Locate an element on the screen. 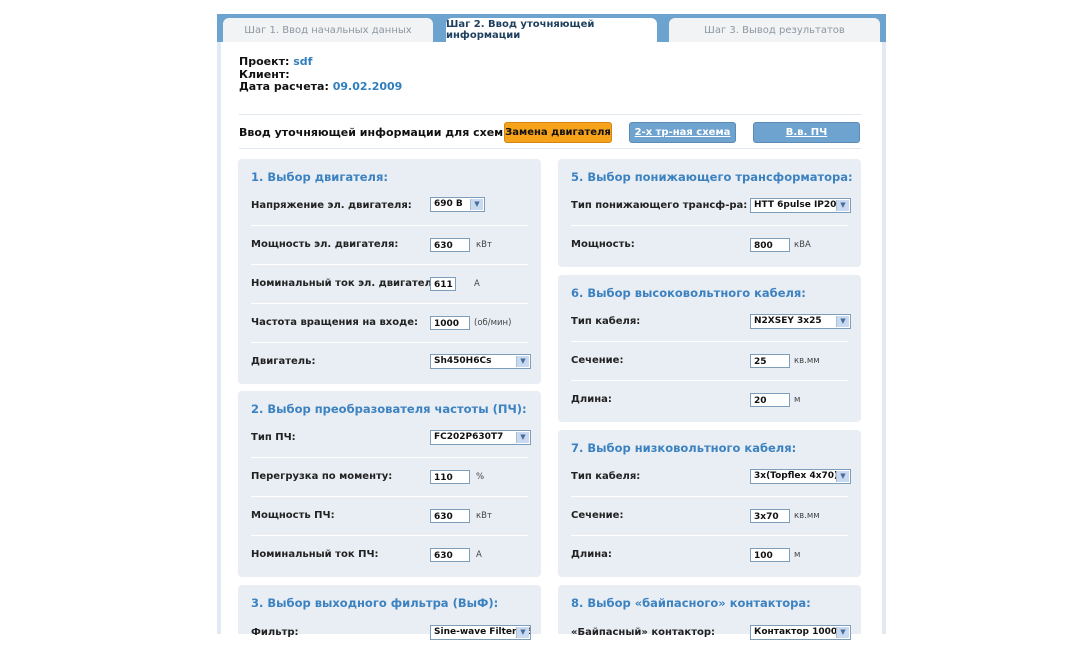 Image resolution: width=1070 pixels, height=659 pixels. hv-cable-section-input: 25 is located at coordinates (770, 361).